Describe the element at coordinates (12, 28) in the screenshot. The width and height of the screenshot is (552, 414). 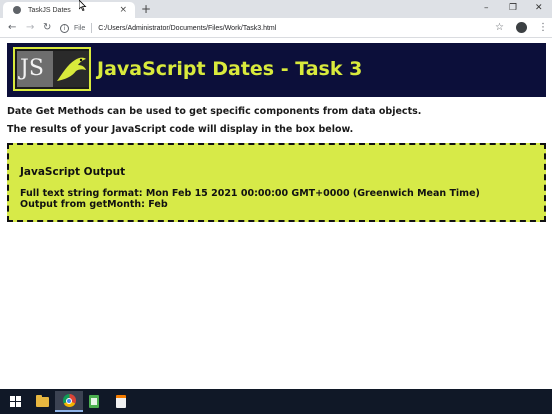
I see `back-button: ←` at that location.